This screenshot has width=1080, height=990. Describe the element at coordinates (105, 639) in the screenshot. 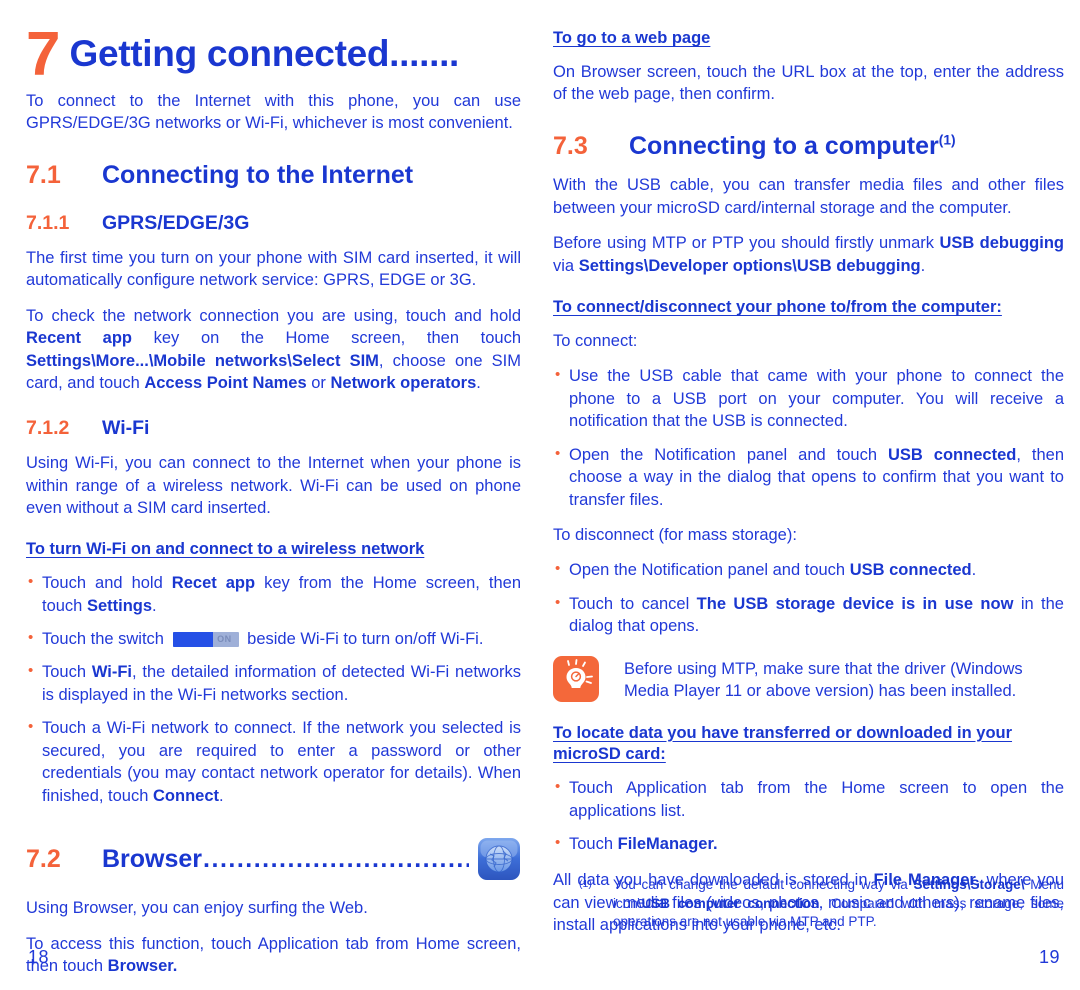

I see `text-run-0: Touch the switch` at that location.